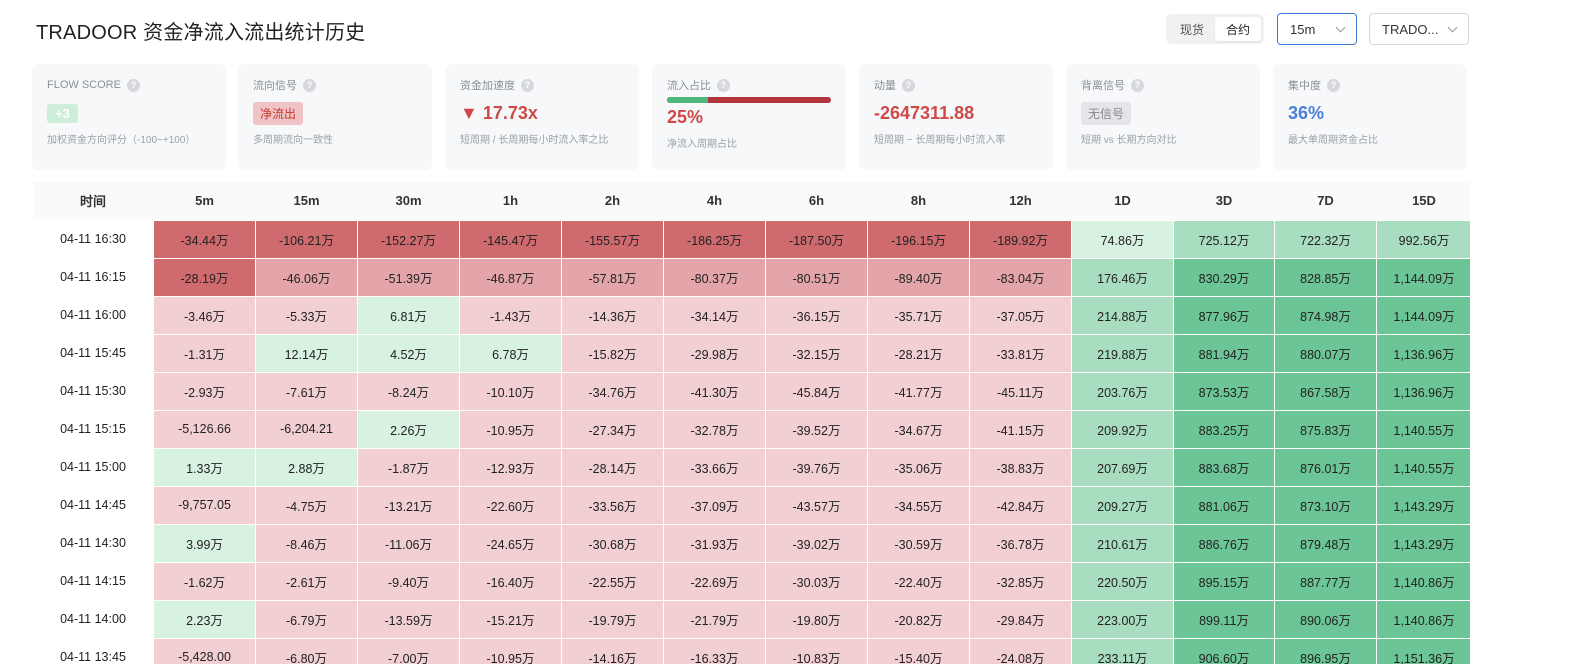  What do you see at coordinates (749, 85) in the screenshot?
I see `metric-card-label: 流入占比?` at bounding box center [749, 85].